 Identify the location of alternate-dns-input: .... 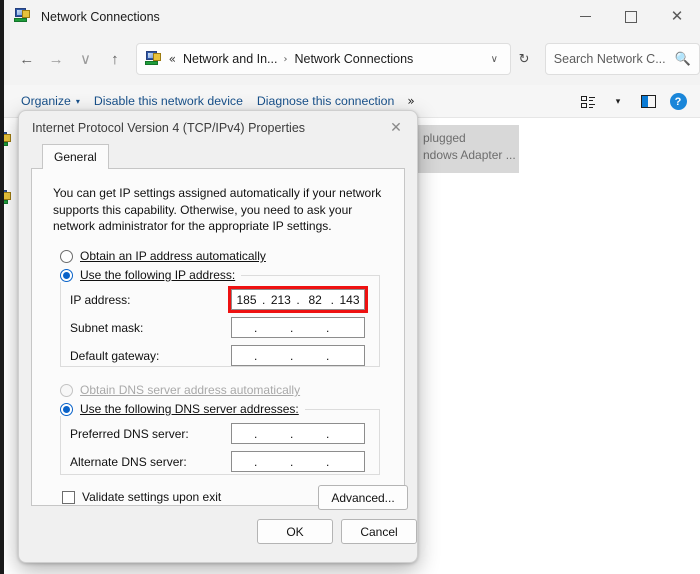
(298, 461).